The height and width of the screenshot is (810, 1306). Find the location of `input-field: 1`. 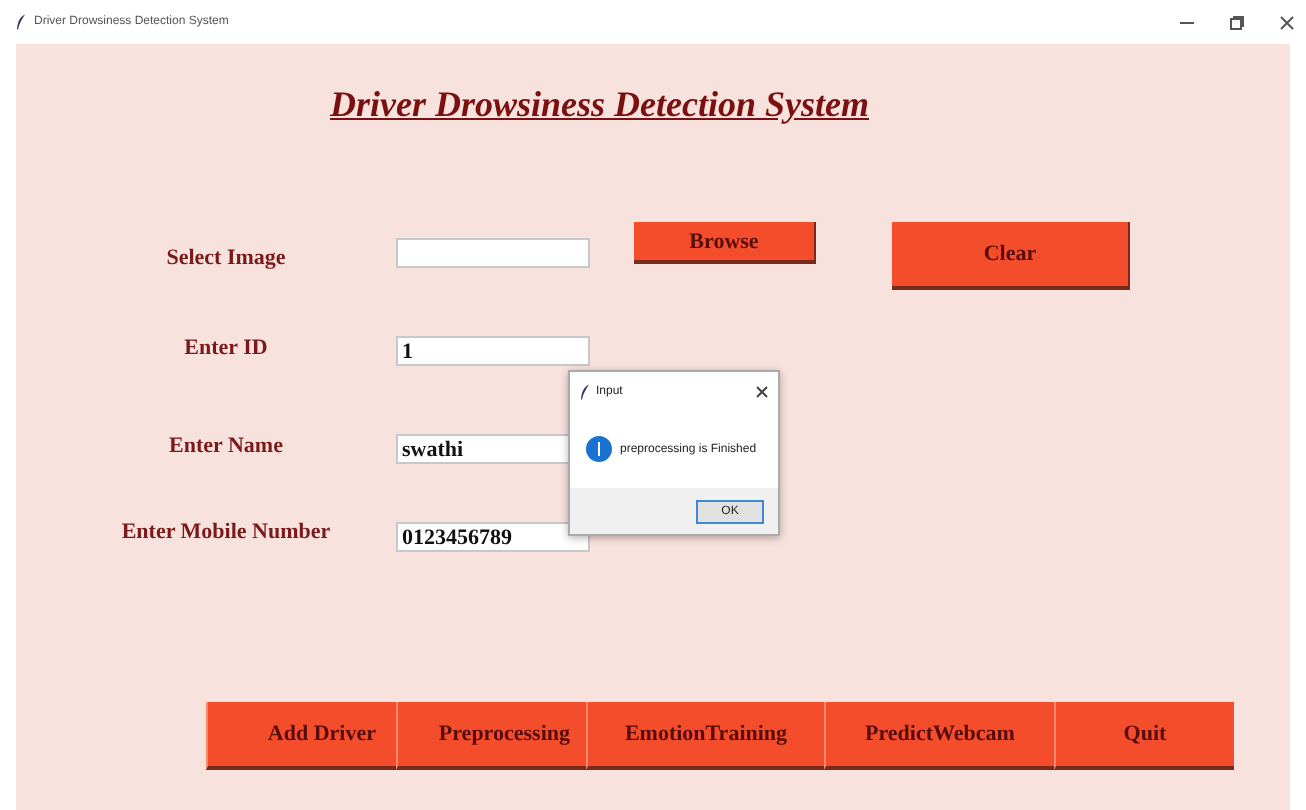

input-field: 1 is located at coordinates (493, 351).